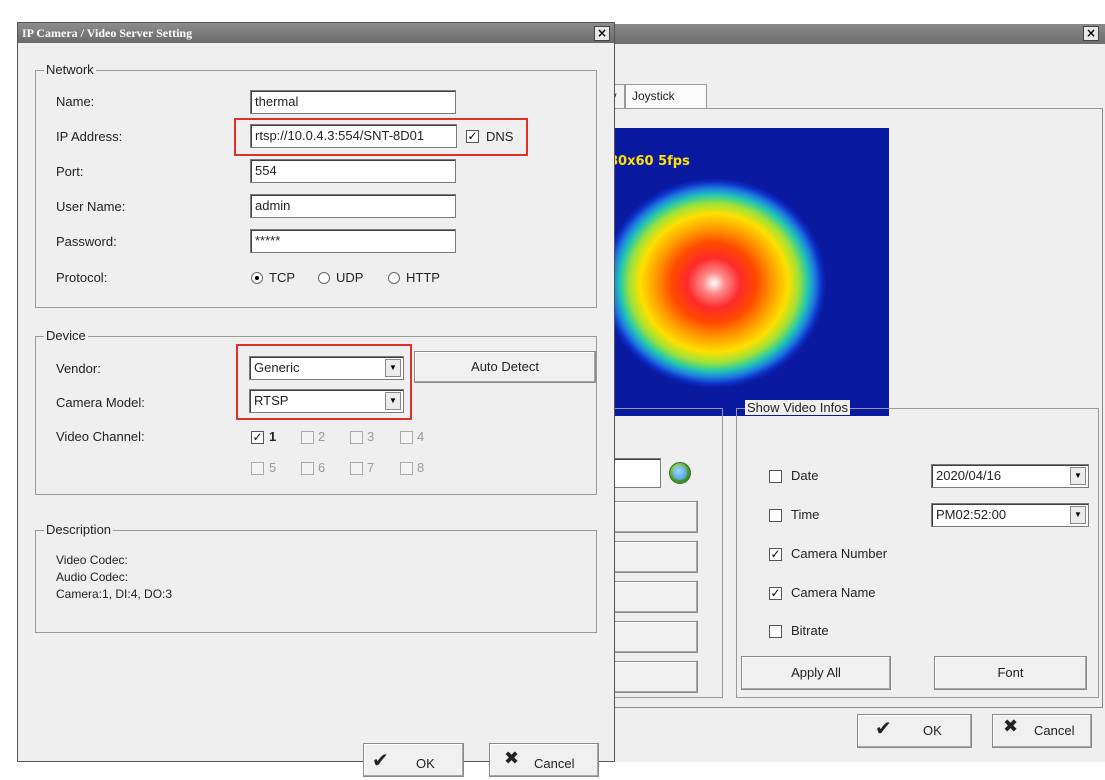 This screenshot has height=780, width=1105. I want to click on go-button, so click(680, 473).